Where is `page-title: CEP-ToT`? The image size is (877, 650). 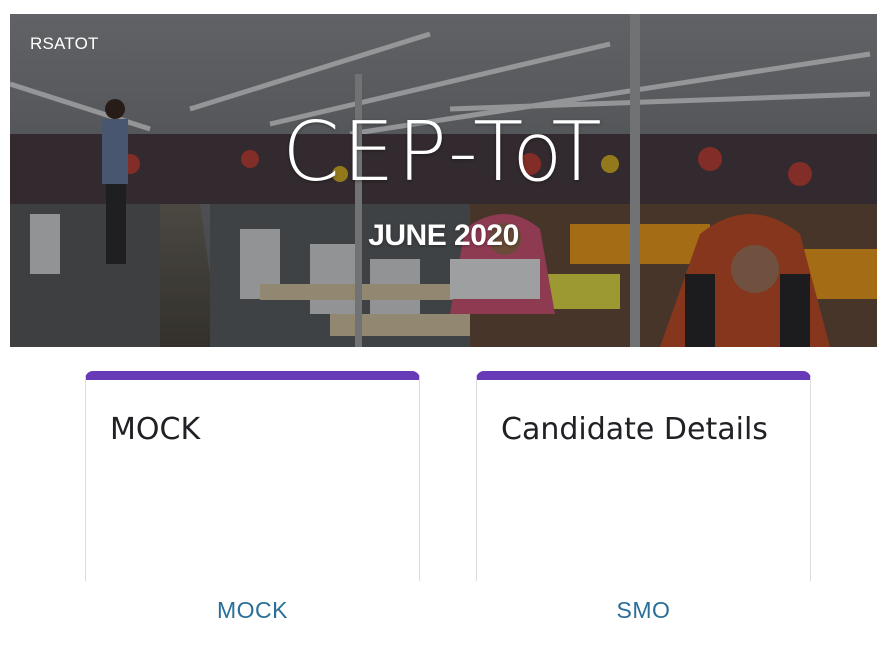 page-title: CEP-ToT is located at coordinates (443, 152).